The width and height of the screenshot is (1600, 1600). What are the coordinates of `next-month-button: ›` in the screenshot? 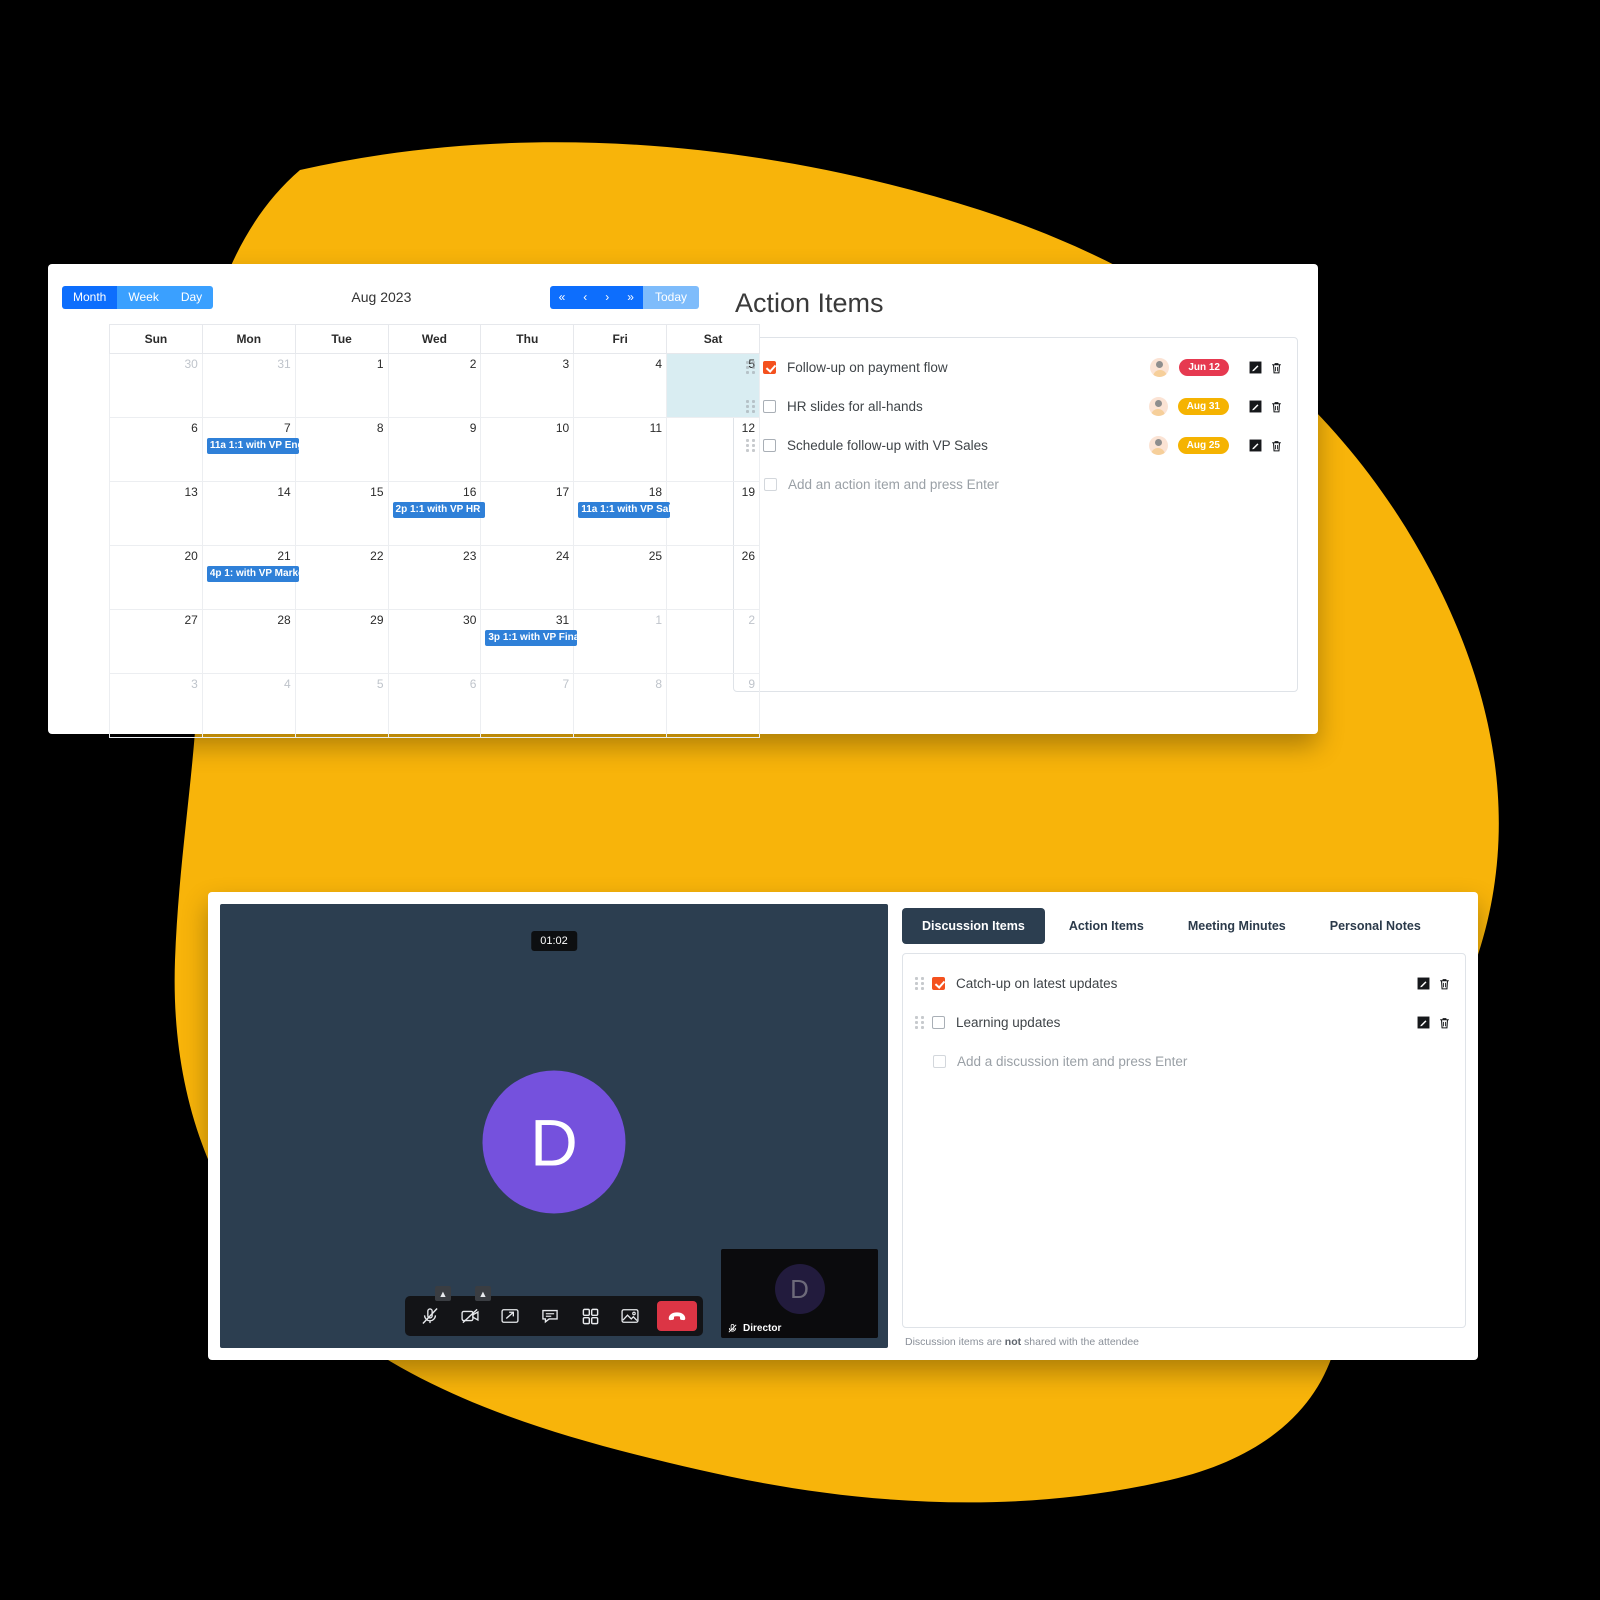 It's located at (607, 297).